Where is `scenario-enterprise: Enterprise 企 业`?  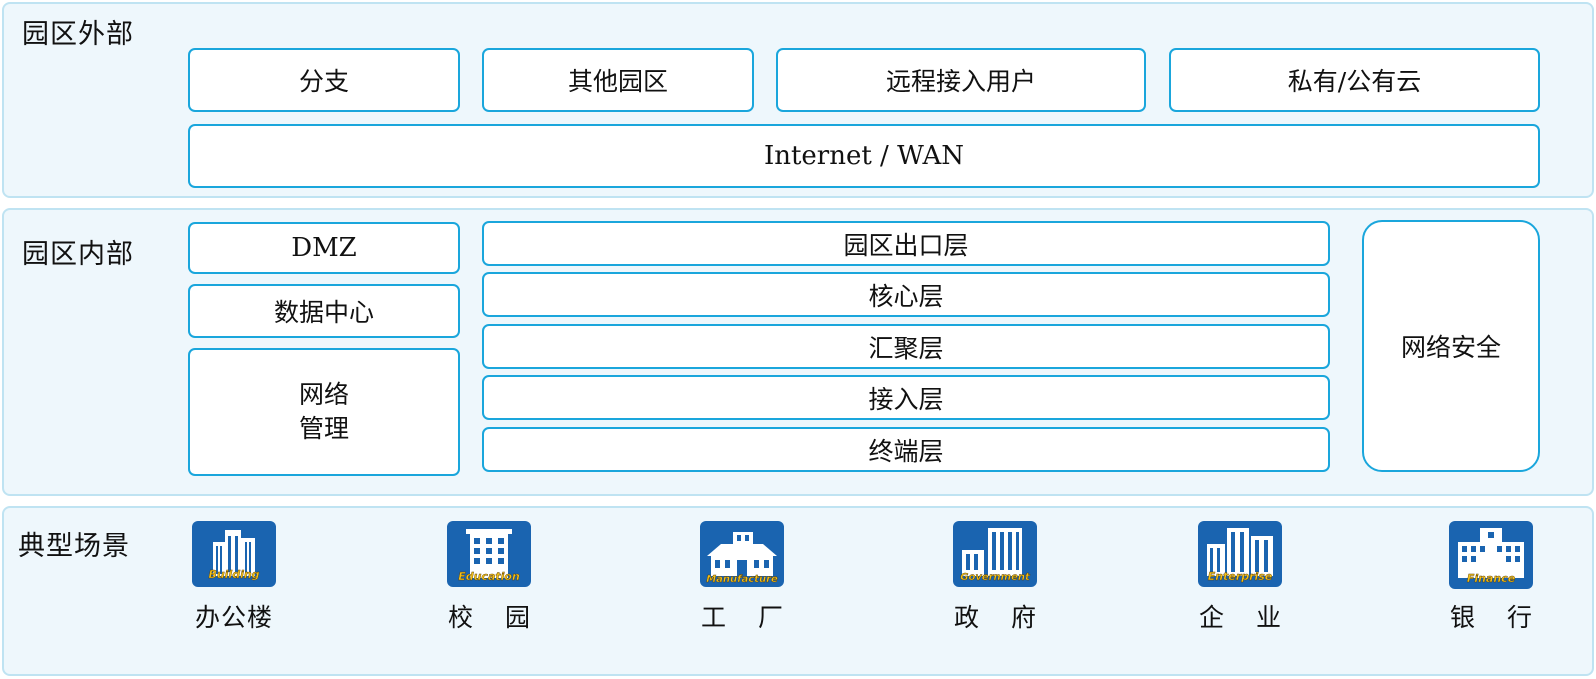 scenario-enterprise: Enterprise 企 业 is located at coordinates (1240, 577).